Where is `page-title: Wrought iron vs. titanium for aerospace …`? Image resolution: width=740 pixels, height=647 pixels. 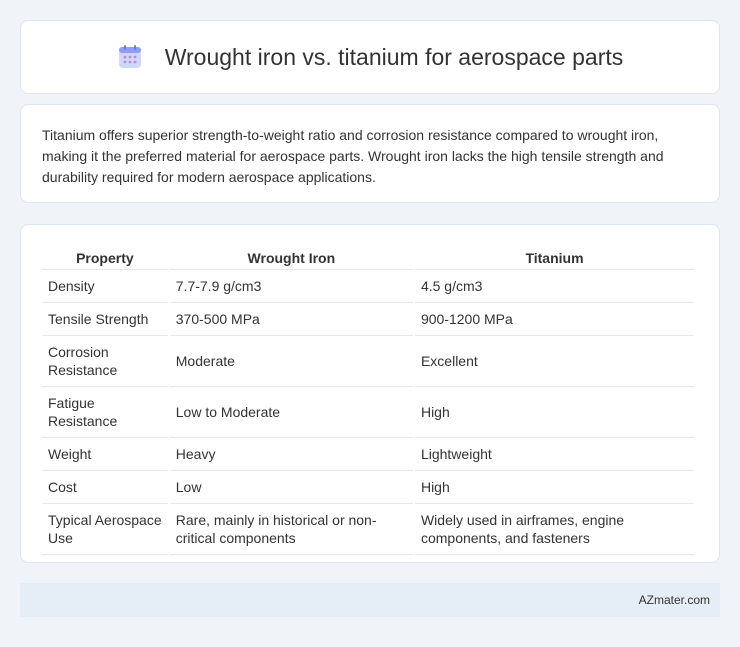 page-title: Wrought iron vs. titanium for aerospace … is located at coordinates (394, 56).